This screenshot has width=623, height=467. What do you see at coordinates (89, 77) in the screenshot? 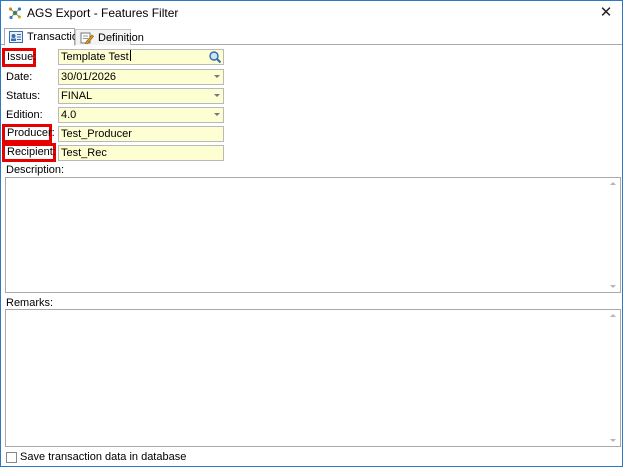
I see `date-value: 30/01/2026` at bounding box center [89, 77].